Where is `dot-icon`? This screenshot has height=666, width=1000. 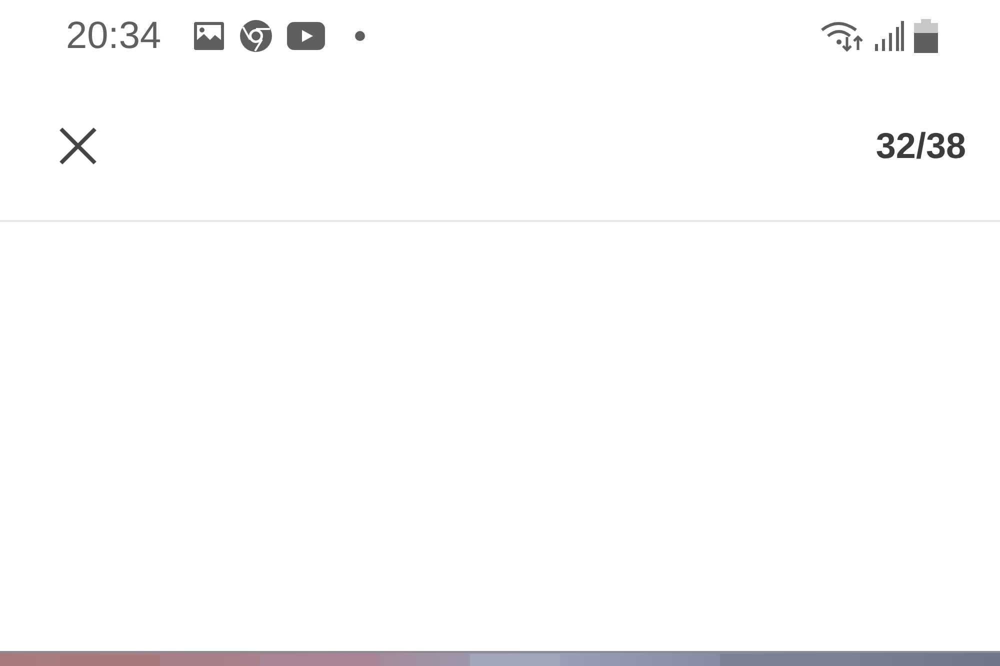
dot-icon is located at coordinates (360, 36).